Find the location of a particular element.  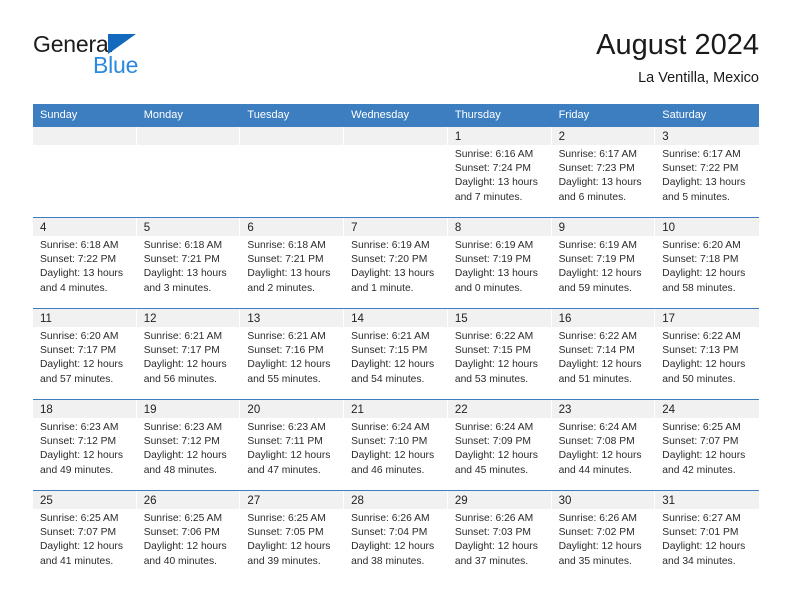

sunrise-text: Sunrise: 6:26 AM is located at coordinates (390, 518).